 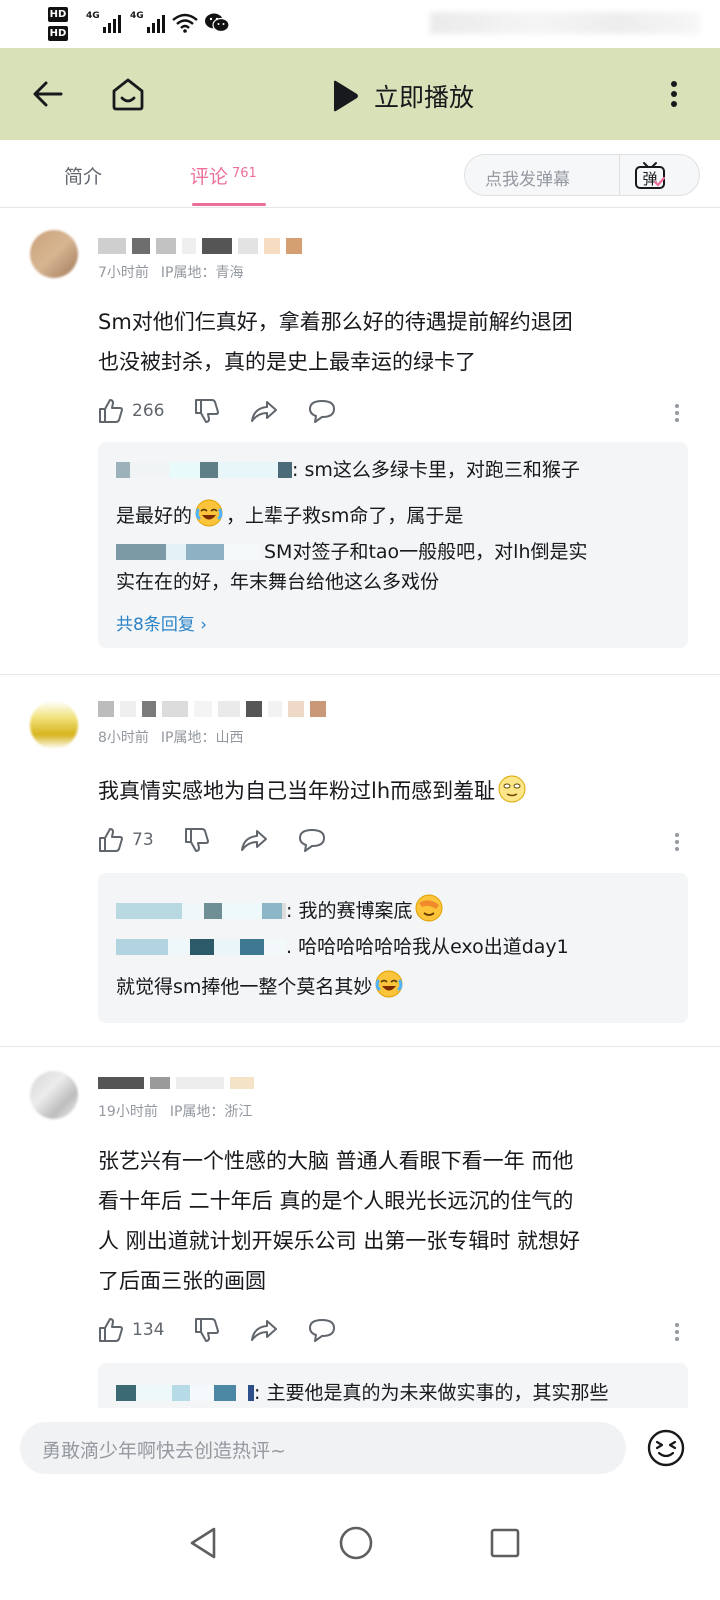 I want to click on home-tv-icon, so click(x=128, y=94).